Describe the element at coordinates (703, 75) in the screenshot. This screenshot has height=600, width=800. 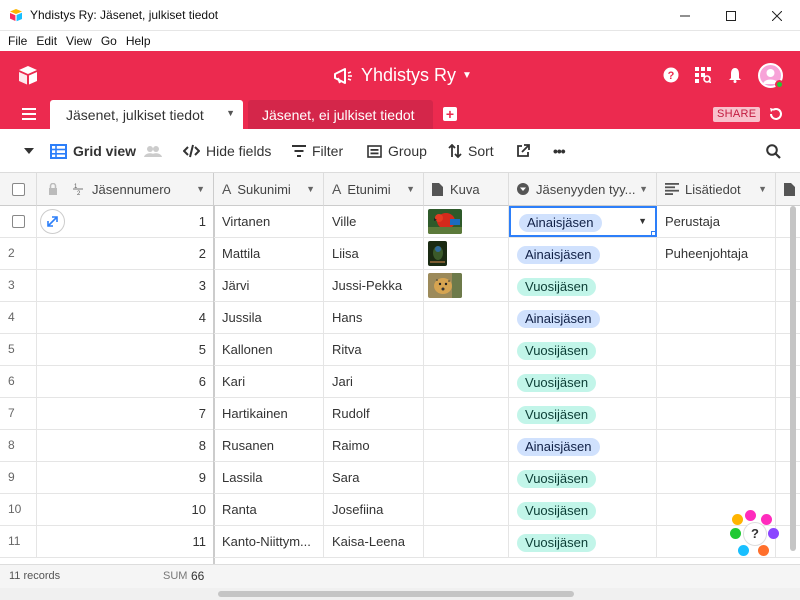
I see `apps-grid-icon` at that location.